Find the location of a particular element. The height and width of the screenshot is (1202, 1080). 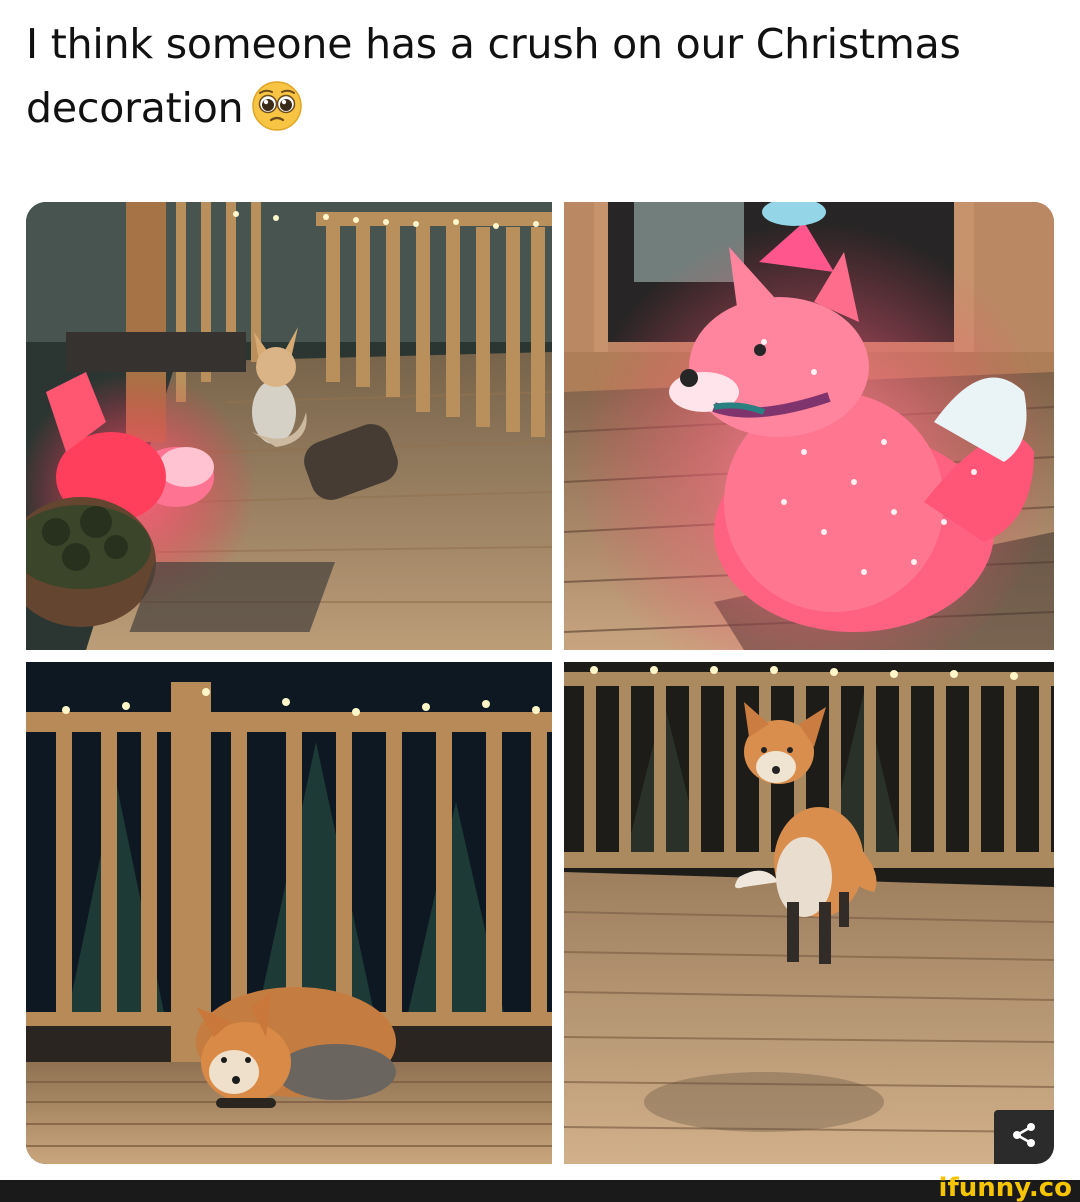

ifunny-watermark: ifunny.co is located at coordinates (1005, 1188).